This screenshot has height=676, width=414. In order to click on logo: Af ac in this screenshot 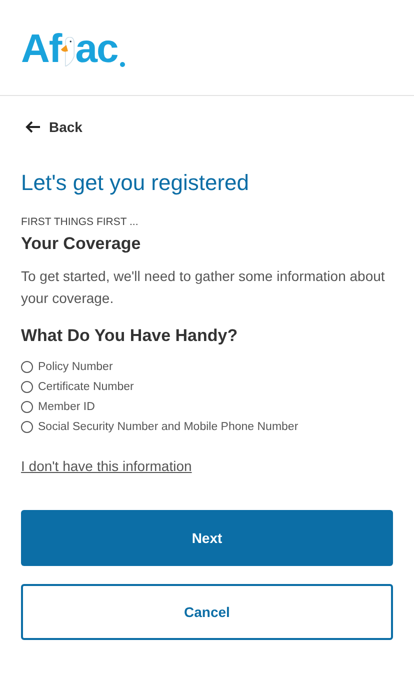, I will do `click(73, 48)`.